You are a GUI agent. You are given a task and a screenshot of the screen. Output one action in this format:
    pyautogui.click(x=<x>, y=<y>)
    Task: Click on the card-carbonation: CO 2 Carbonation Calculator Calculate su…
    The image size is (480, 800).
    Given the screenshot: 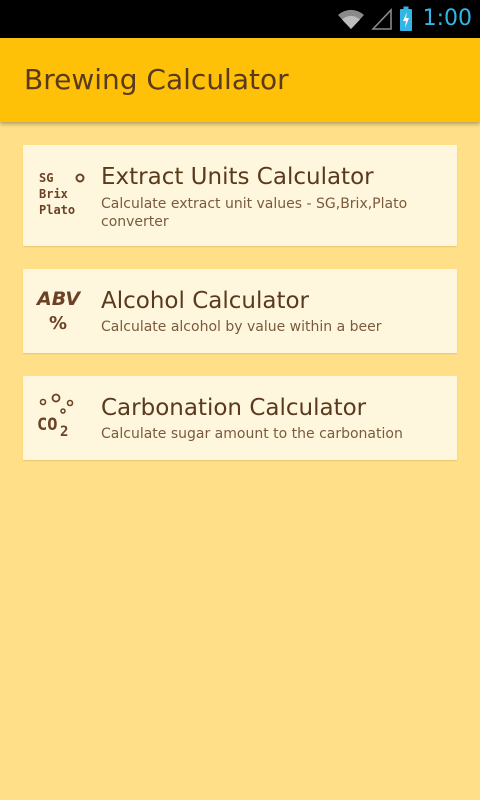 What is the action you would take?
    pyautogui.click(x=240, y=418)
    